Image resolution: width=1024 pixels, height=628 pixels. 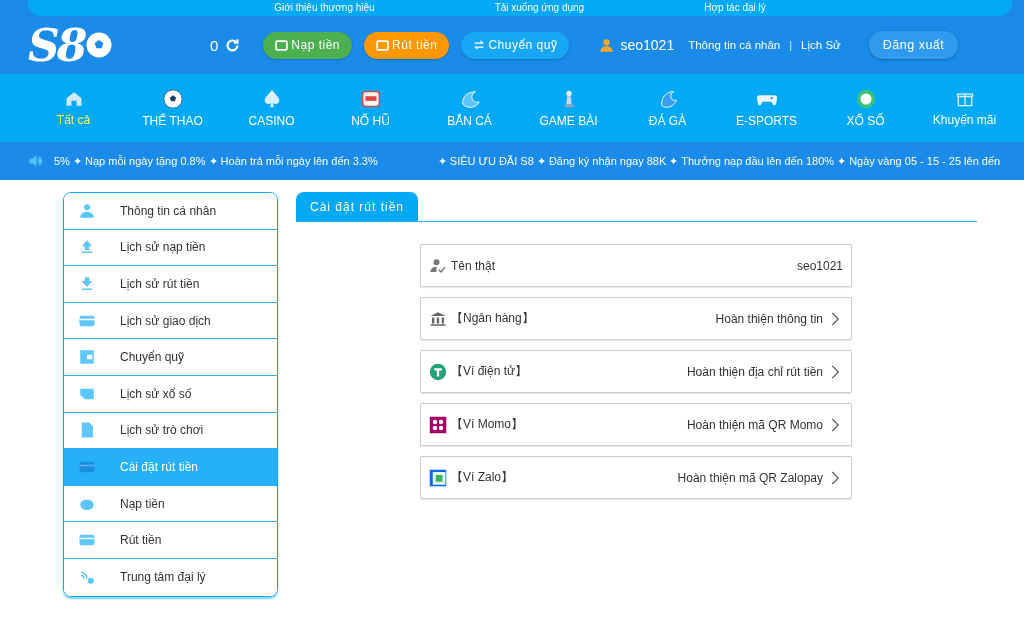 I want to click on slot-machine-icon, so click(x=370, y=99).